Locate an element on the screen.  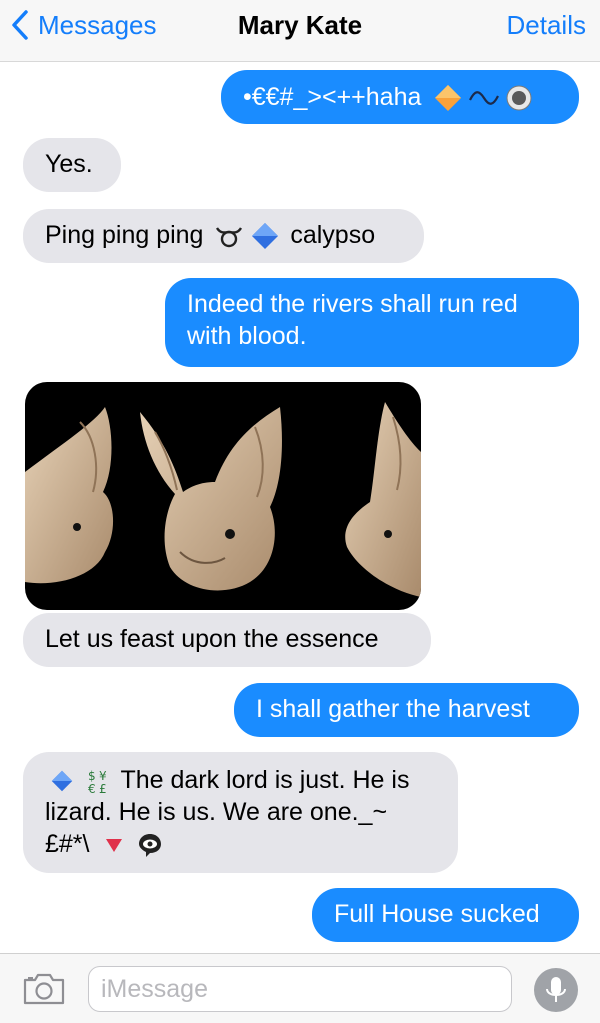
microphone-icon is located at coordinates (556, 989).